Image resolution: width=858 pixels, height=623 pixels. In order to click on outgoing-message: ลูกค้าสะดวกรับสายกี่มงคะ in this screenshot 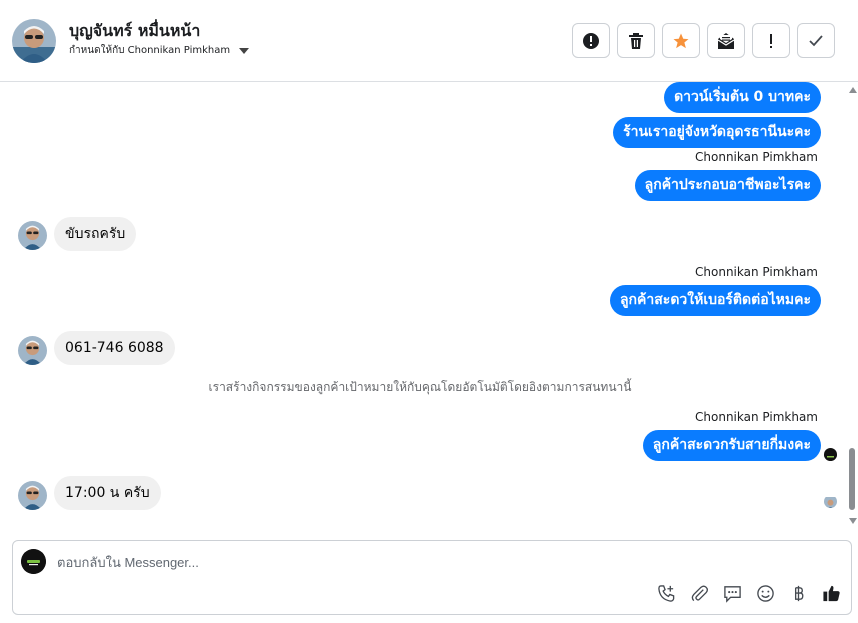, I will do `click(731, 445)`.